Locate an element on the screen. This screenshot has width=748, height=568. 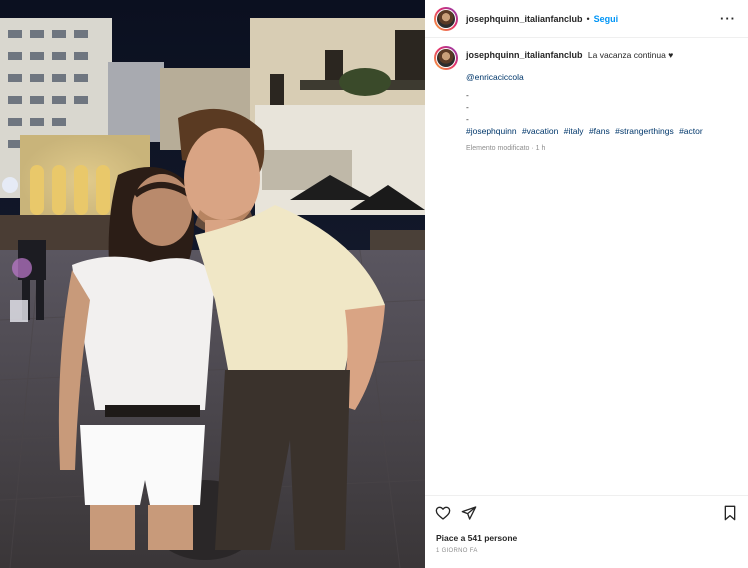
post-header: josephquinn_italianfanclub • Segui ··· is located at coordinates (586, 19).